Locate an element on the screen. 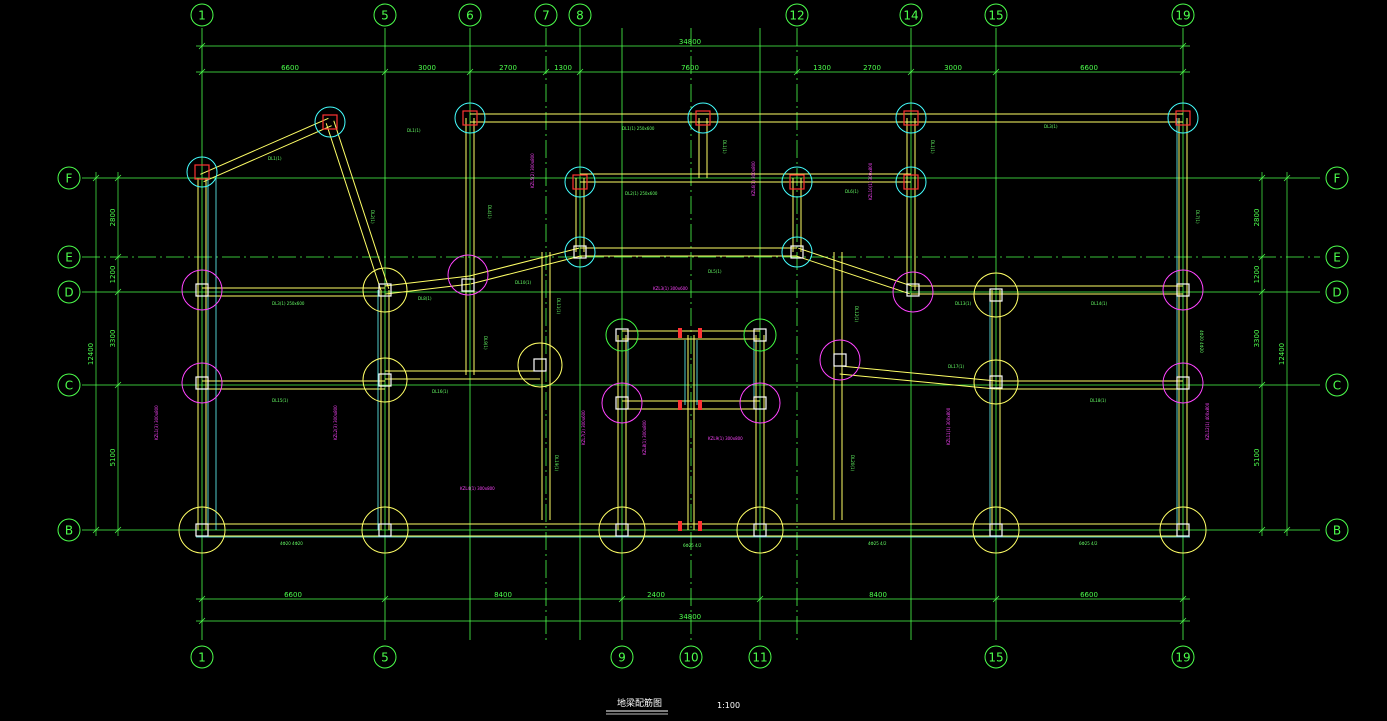 The width and height of the screenshot is (1387, 721). left-seg-dim-text-3: 5100 is located at coordinates (113, 458).